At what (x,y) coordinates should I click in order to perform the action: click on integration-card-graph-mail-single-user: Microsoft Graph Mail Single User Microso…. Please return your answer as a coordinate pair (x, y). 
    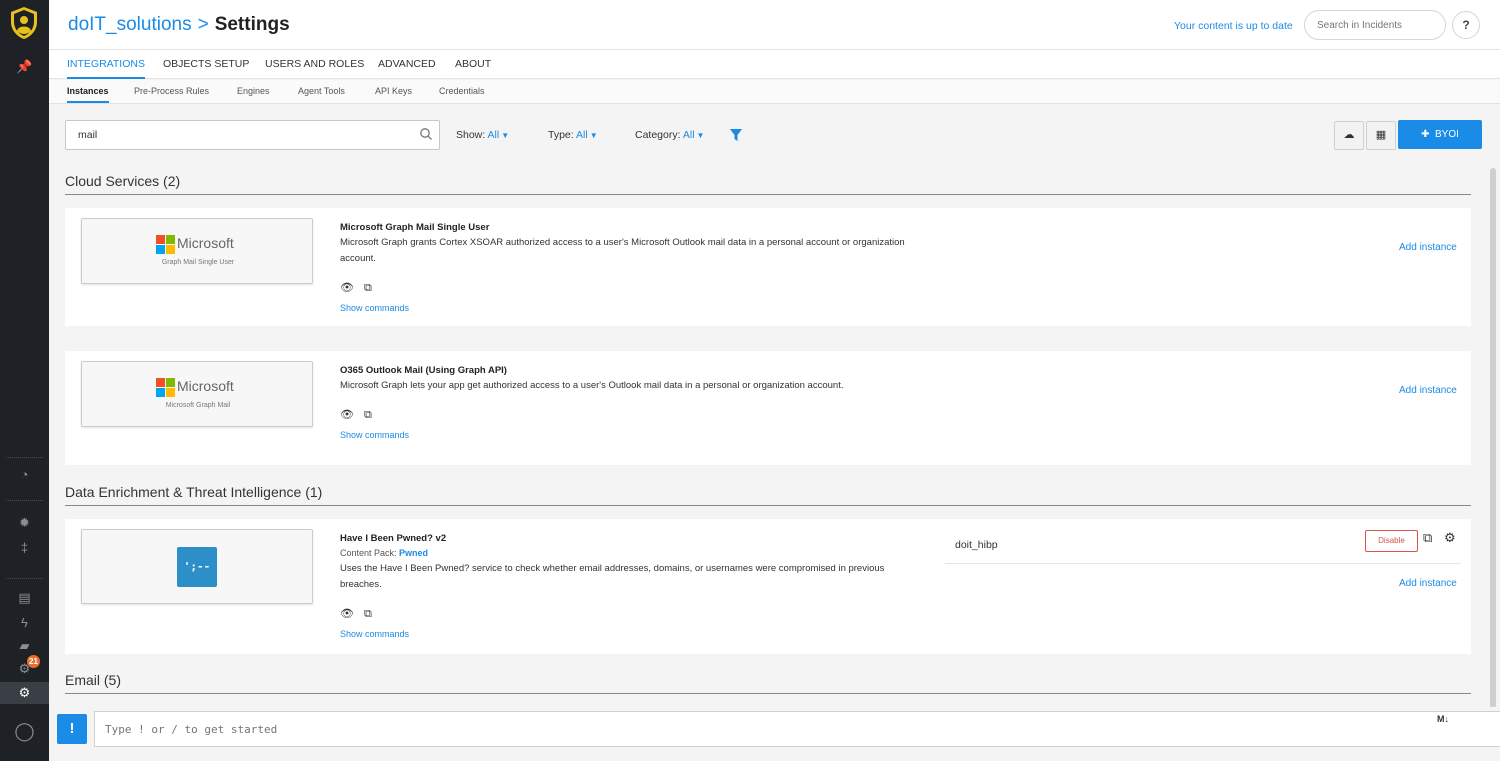
    Looking at the image, I should click on (768, 267).